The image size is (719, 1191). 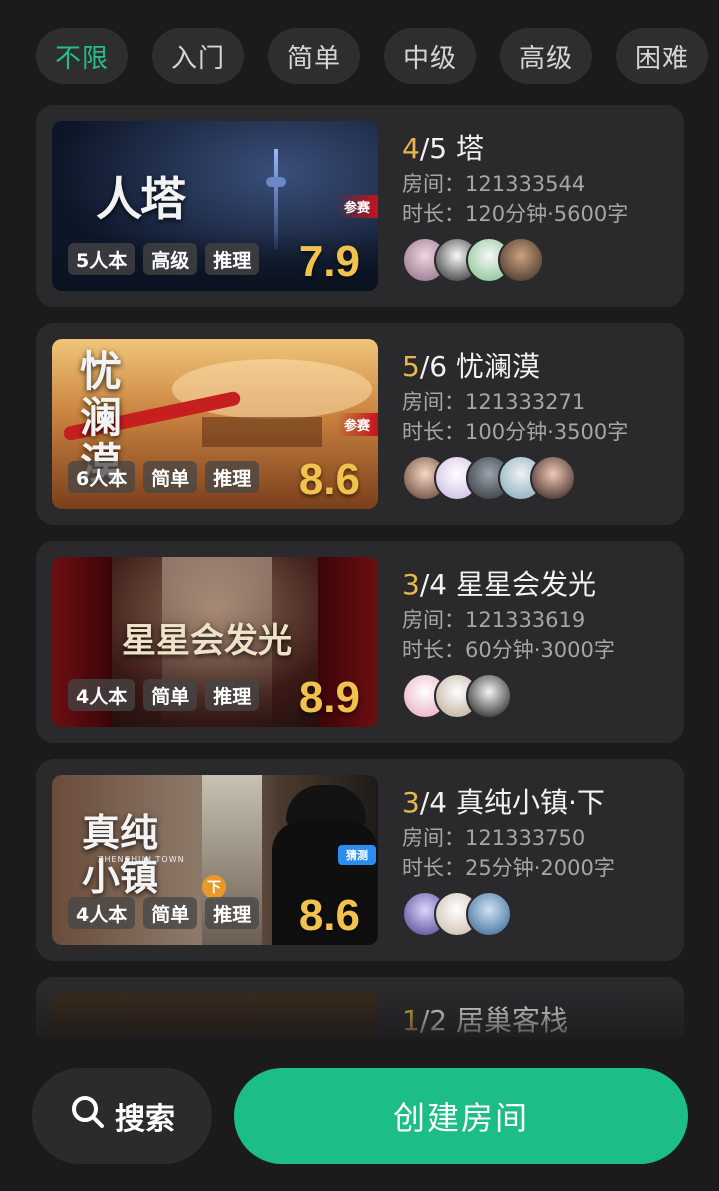 I want to click on room-title: 5/6 忧澜漠, so click(x=537, y=367).